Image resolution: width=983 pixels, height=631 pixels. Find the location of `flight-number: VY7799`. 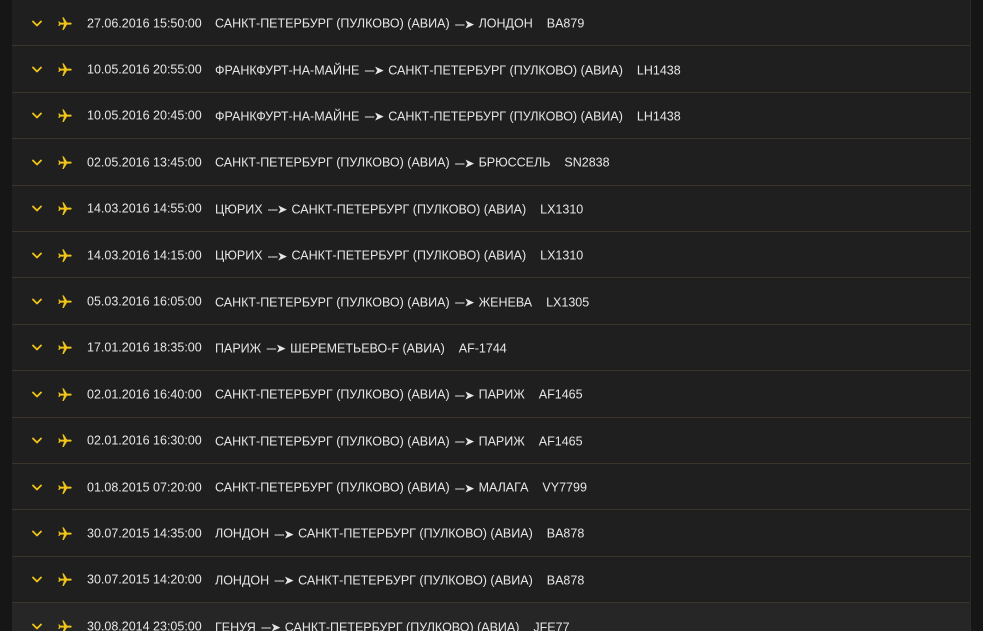

flight-number: VY7799 is located at coordinates (564, 487).